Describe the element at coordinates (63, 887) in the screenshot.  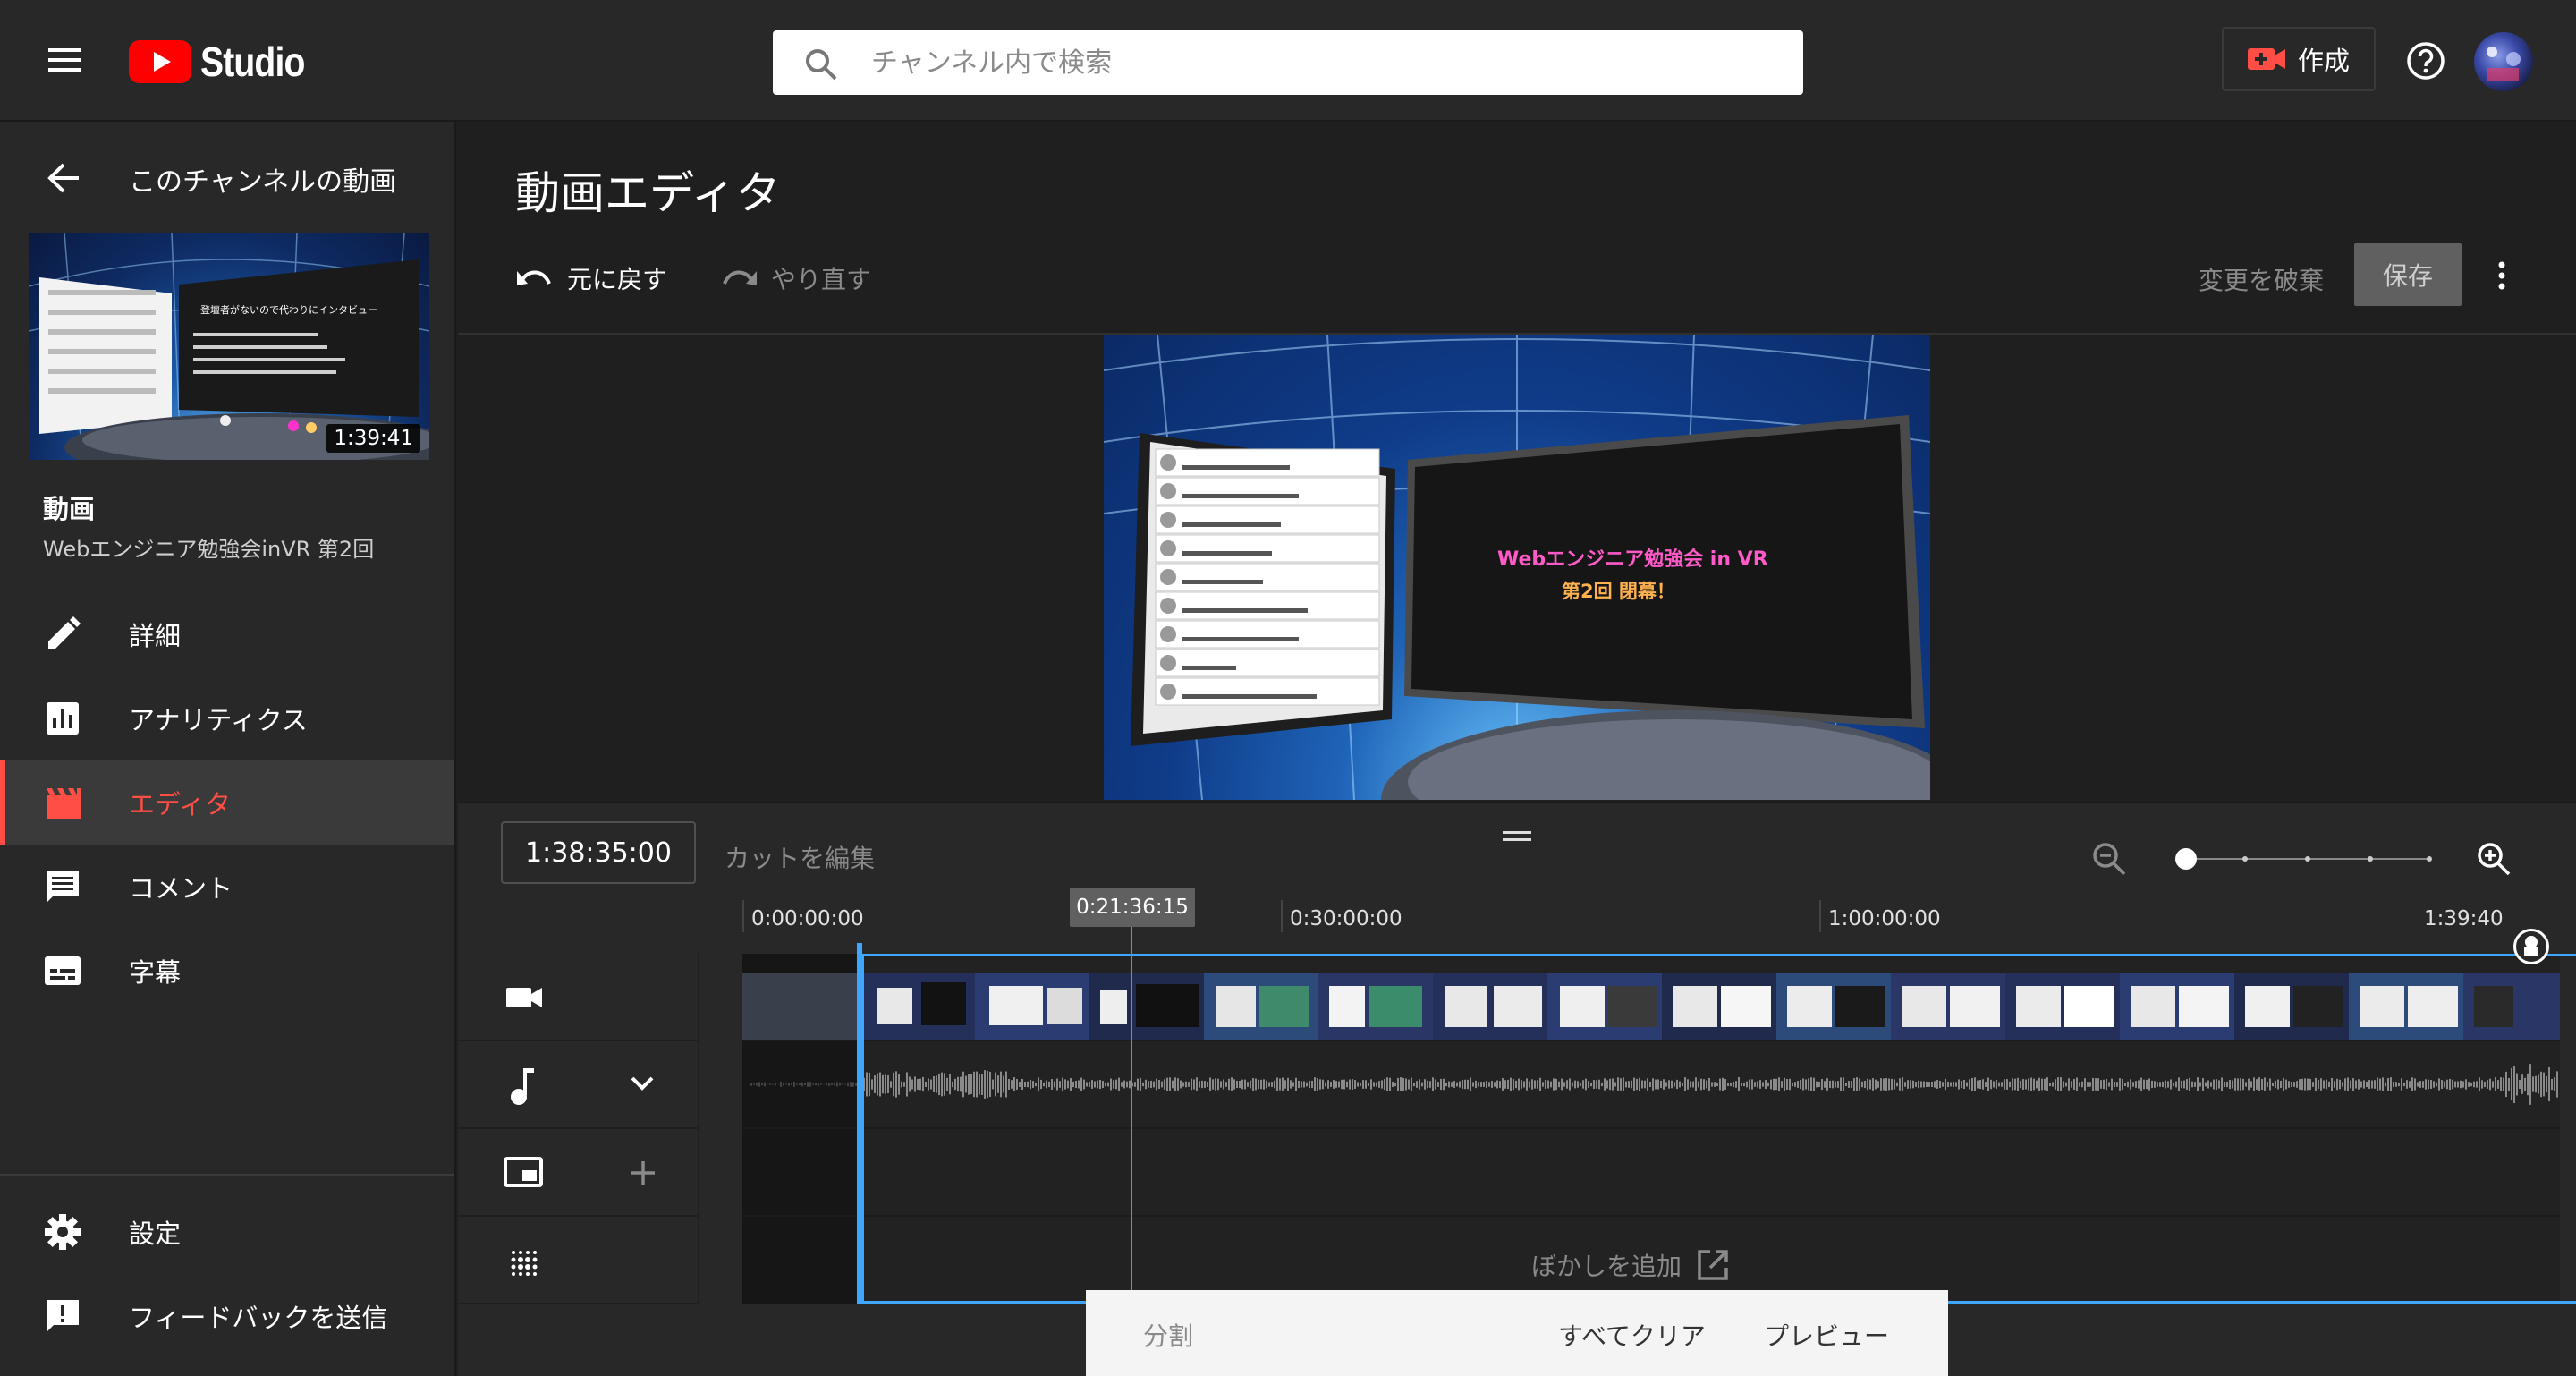
I see `comment-icon` at that location.